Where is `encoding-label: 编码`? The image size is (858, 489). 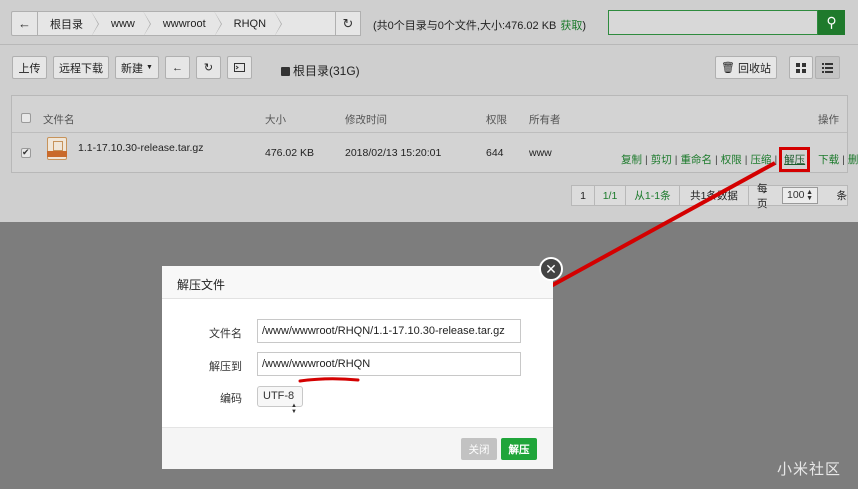
encoding-label: 编码 is located at coordinates (202, 398).